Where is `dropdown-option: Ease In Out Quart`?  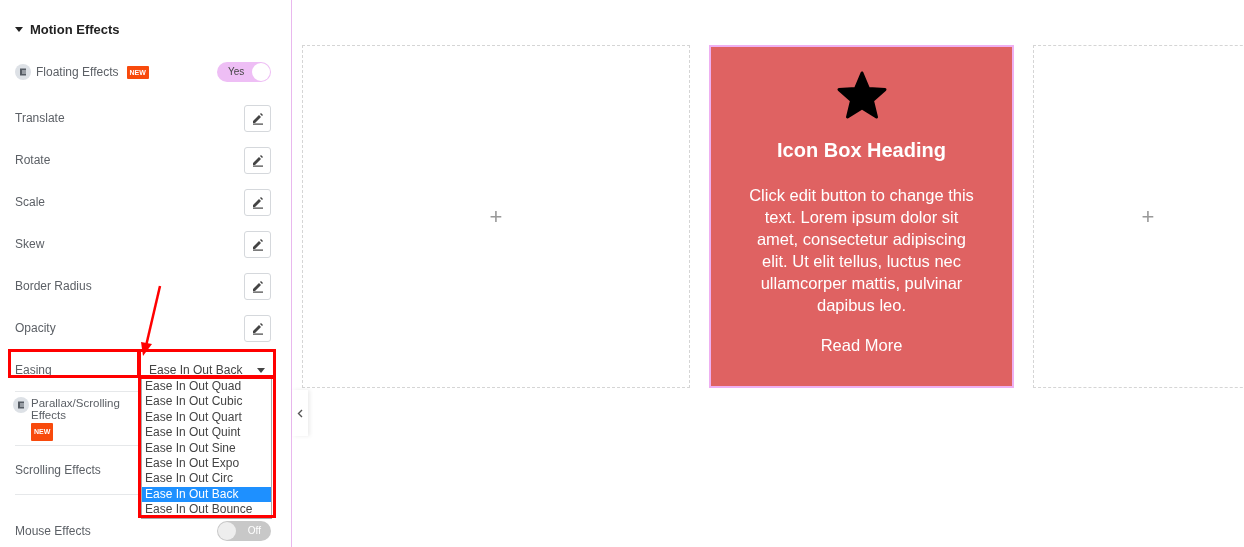 dropdown-option: Ease In Out Quart is located at coordinates (206, 417).